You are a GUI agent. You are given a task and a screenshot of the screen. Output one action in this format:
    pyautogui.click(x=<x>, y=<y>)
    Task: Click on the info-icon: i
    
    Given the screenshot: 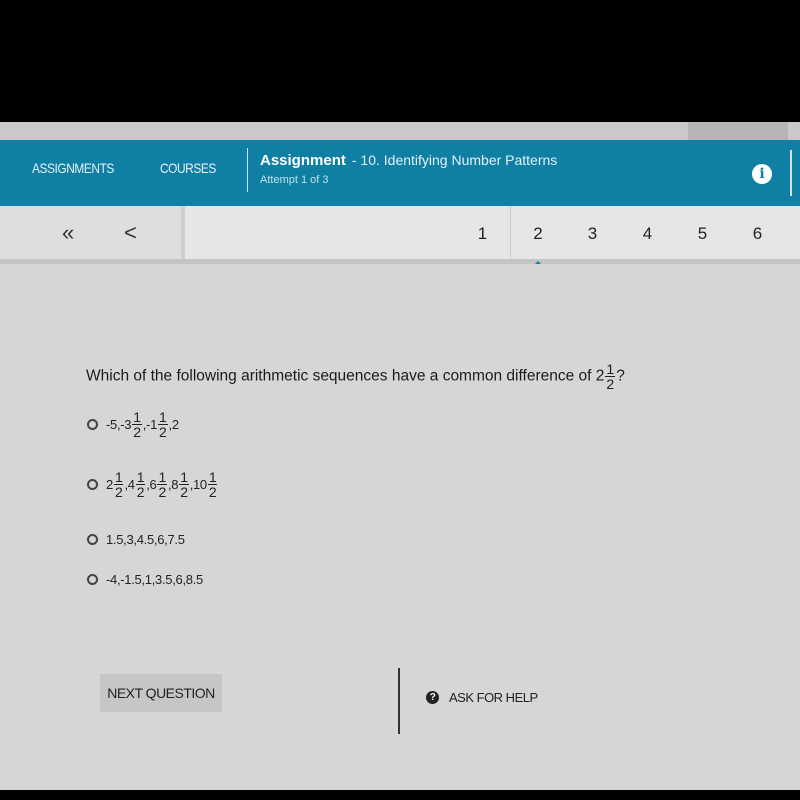 What is the action you would take?
    pyautogui.click(x=762, y=174)
    